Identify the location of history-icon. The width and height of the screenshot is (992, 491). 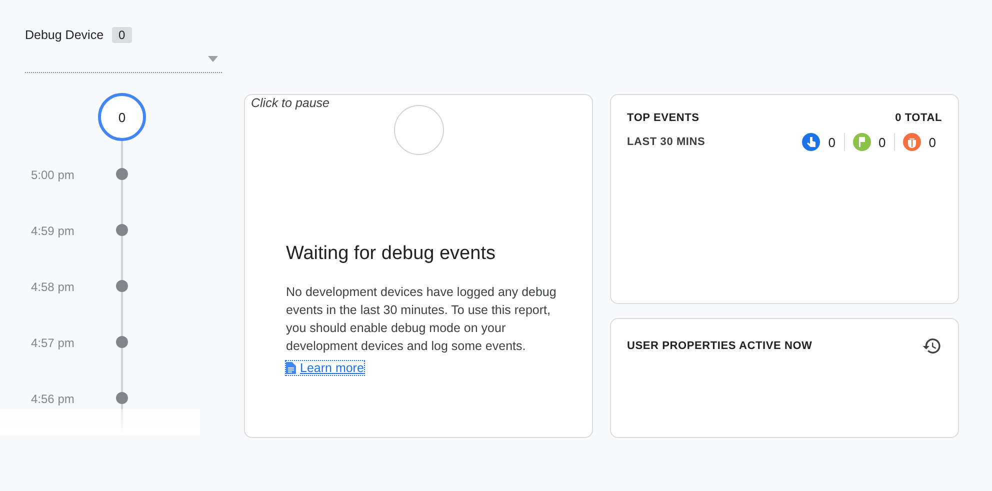
(932, 346).